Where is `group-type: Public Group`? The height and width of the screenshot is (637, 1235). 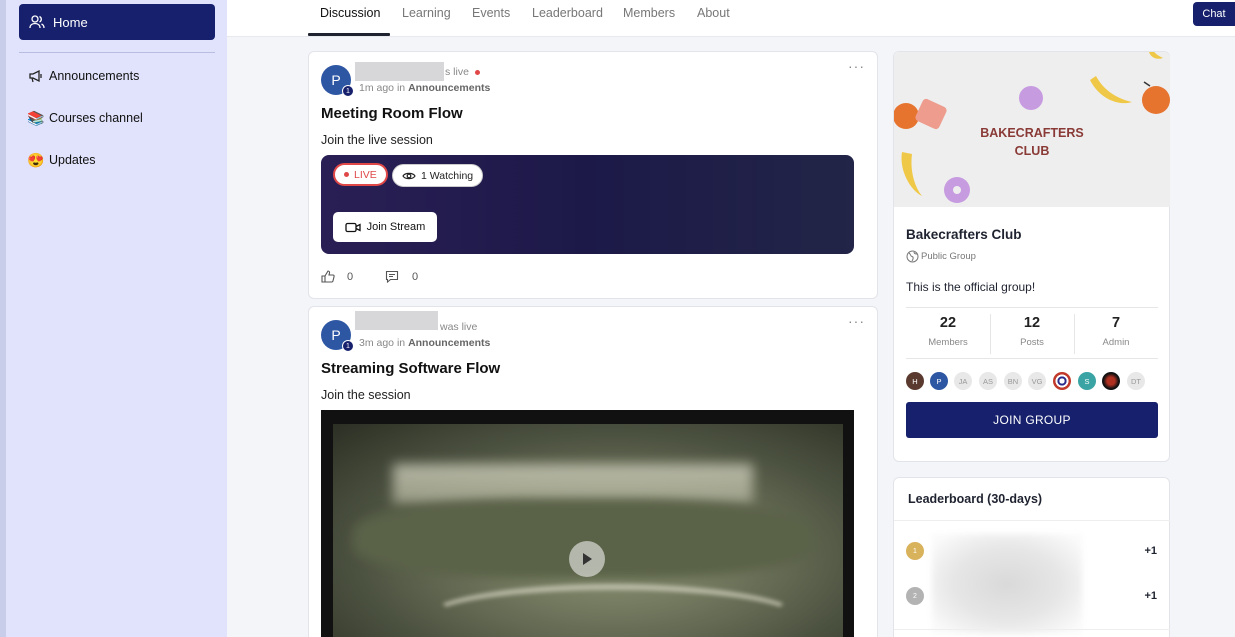 group-type: Public Group is located at coordinates (941, 256).